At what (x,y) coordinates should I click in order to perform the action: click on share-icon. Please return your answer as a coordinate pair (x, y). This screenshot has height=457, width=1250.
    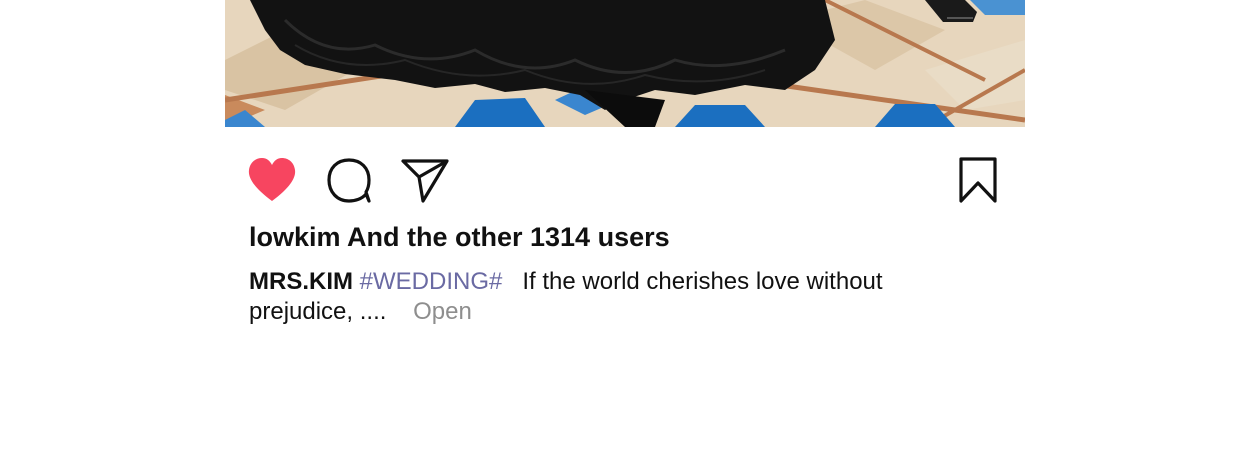
    Looking at the image, I should click on (425, 180).